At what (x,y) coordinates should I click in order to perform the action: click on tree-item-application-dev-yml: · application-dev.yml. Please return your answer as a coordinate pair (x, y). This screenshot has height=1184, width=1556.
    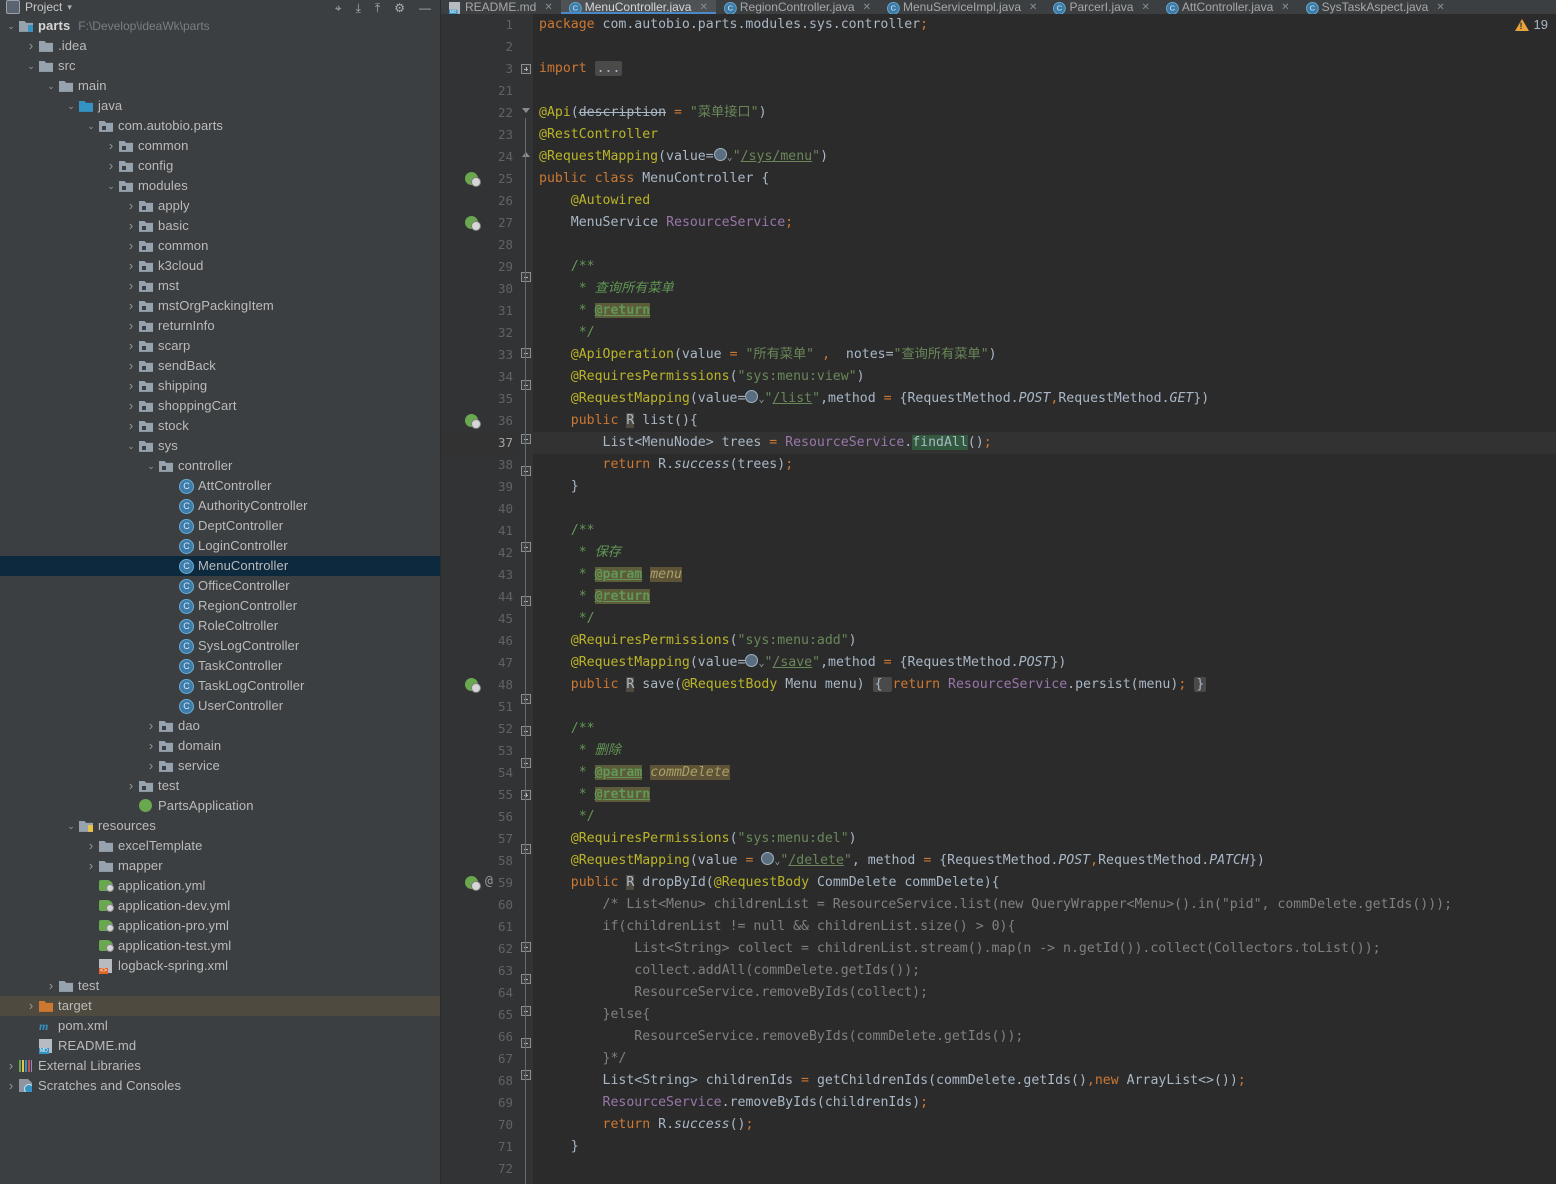
    Looking at the image, I should click on (220, 906).